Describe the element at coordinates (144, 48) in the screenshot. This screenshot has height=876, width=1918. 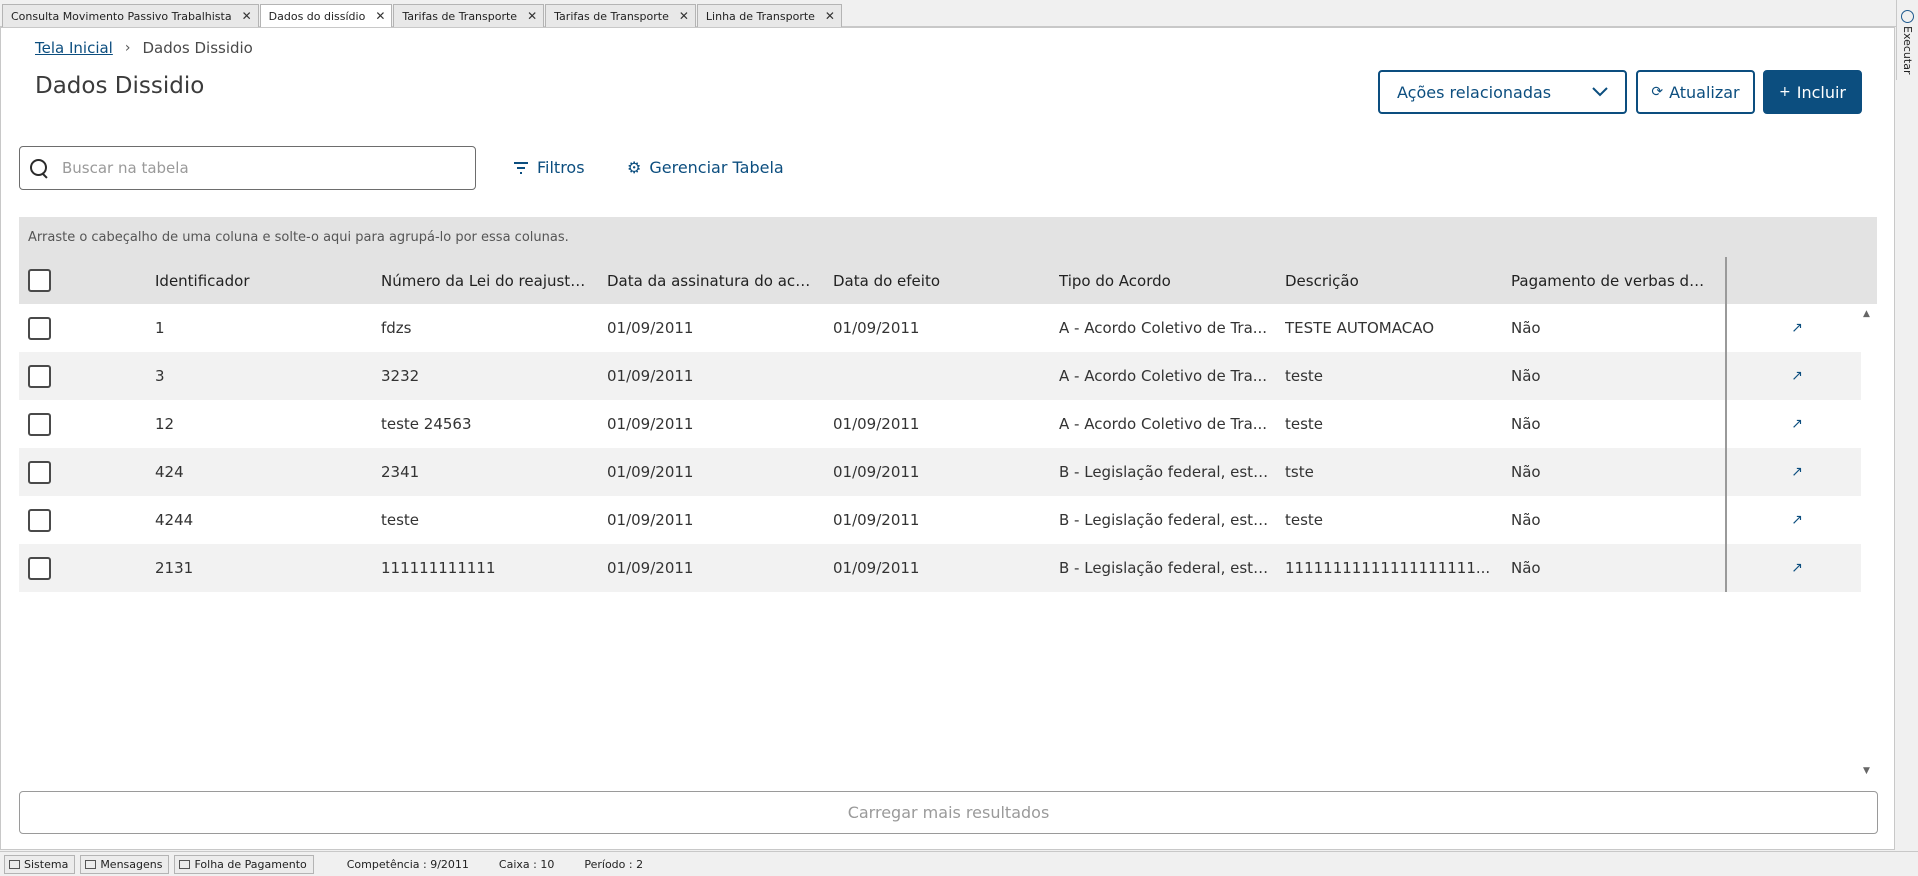
I see `breadcrumb: Tela Inicial › Dados Dissidio` at that location.